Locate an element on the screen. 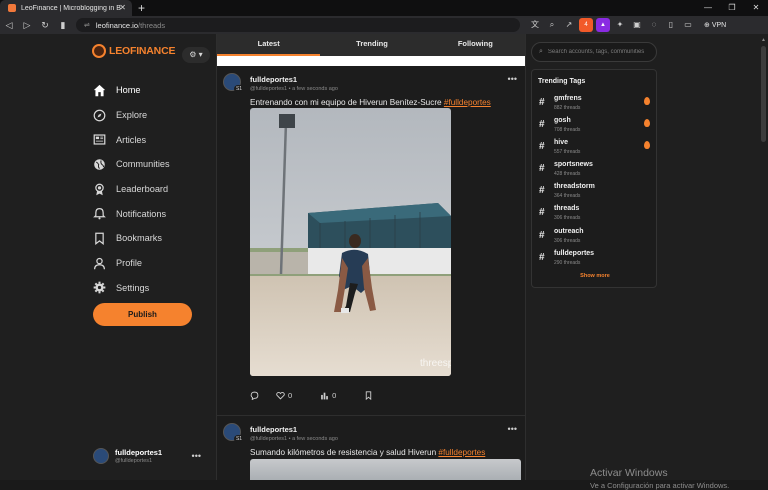 The image size is (768, 490). new-tab-icon: + is located at coordinates (141, 8).